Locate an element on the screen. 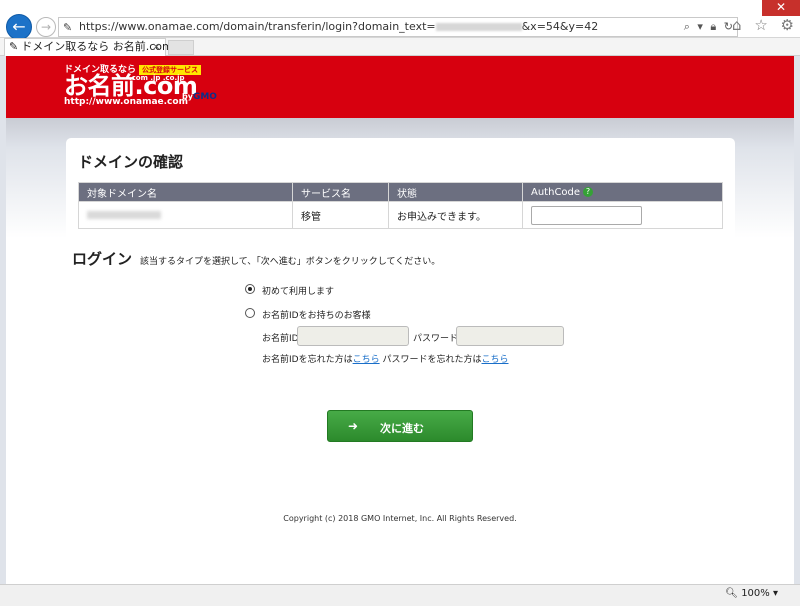  forward-arrow-icon: → is located at coordinates (46, 27).